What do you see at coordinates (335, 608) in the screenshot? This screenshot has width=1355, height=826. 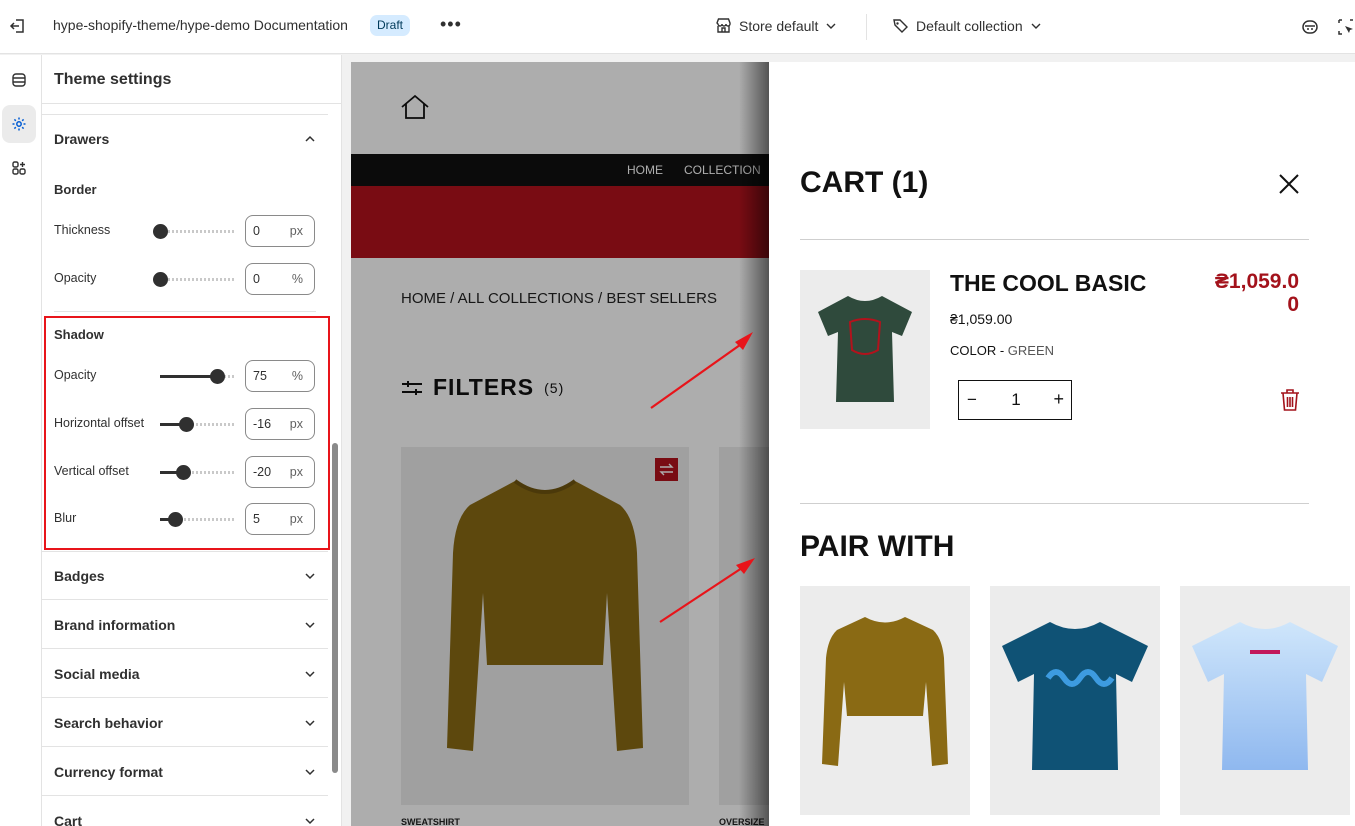 I see `panel-scrollbar` at bounding box center [335, 608].